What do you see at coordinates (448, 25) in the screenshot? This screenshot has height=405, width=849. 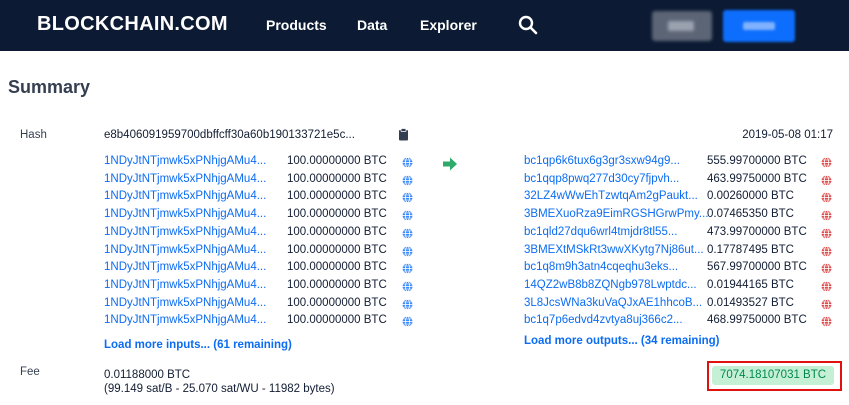 I see `nav-explorer: Explorer` at bounding box center [448, 25].